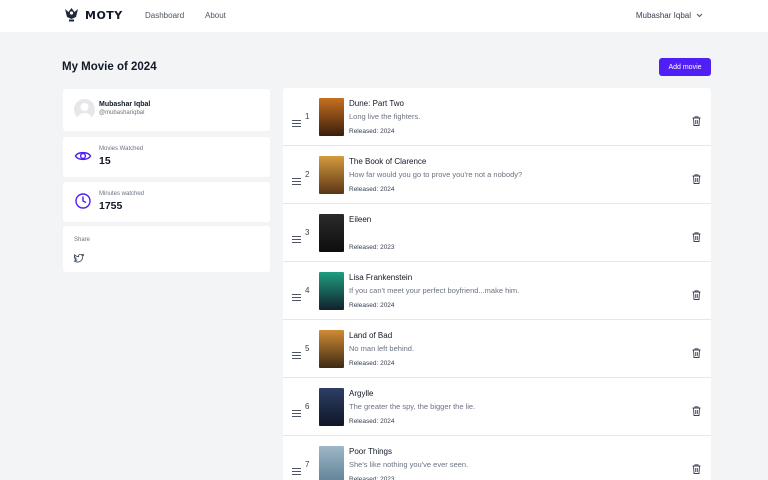 The image size is (768, 480). I want to click on movie-title: Dune: Part Two, so click(376, 103).